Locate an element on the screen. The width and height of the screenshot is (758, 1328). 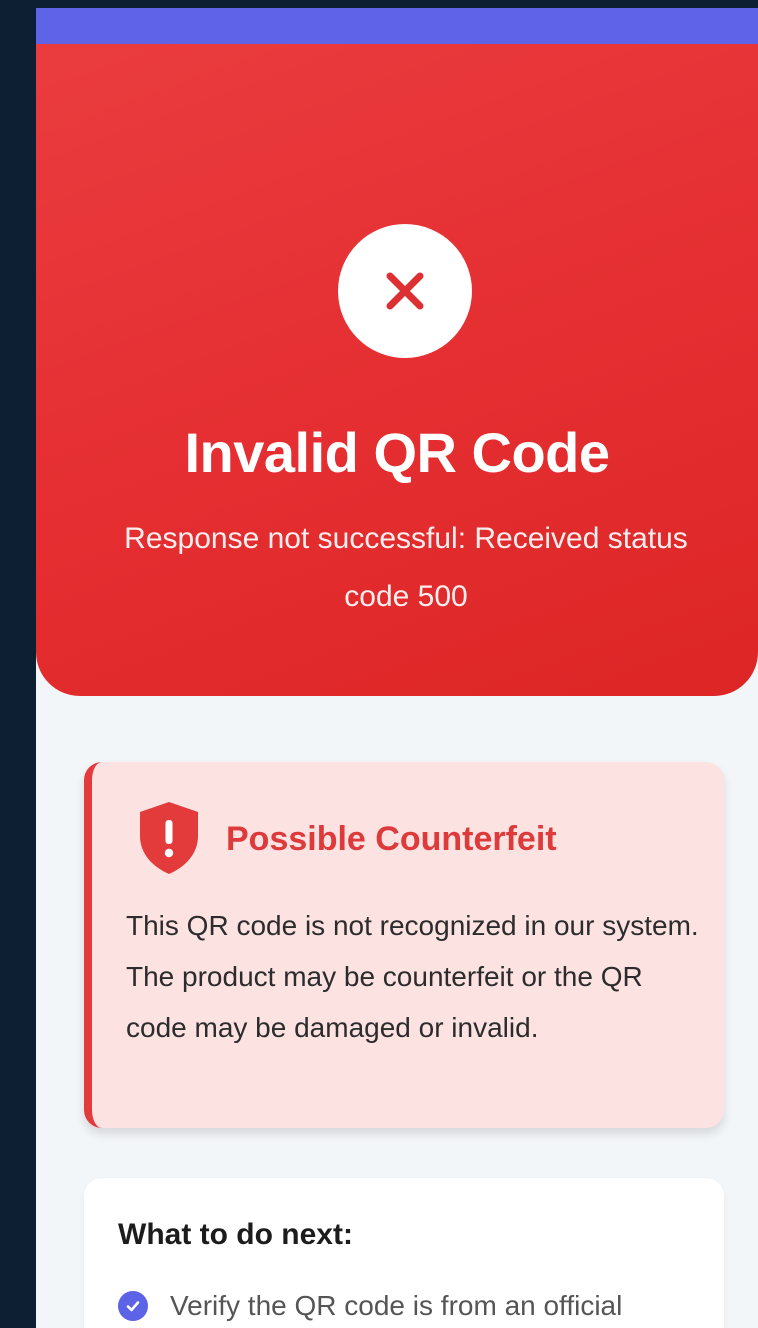
list-item: Verify the QR code is from an official is located at coordinates (418, 1306).